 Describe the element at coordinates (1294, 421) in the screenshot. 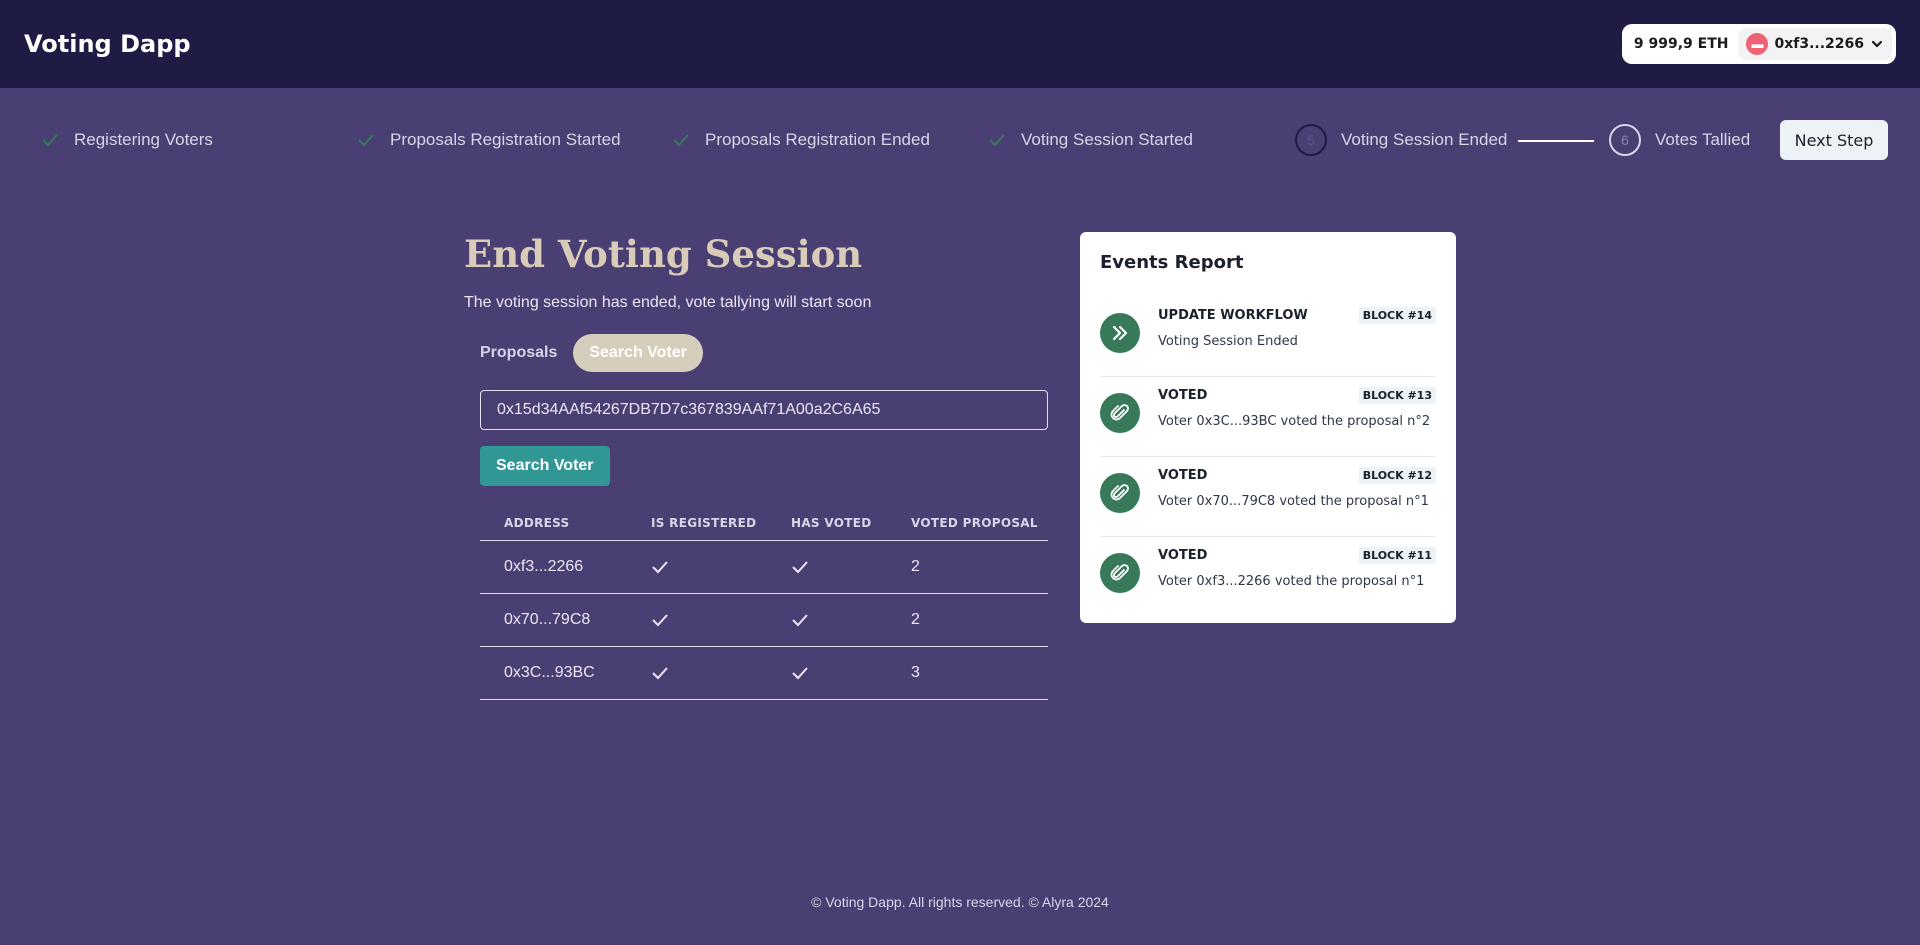

I see `event-description: Voter 0x3C...93BC voted the proposal n°2` at that location.